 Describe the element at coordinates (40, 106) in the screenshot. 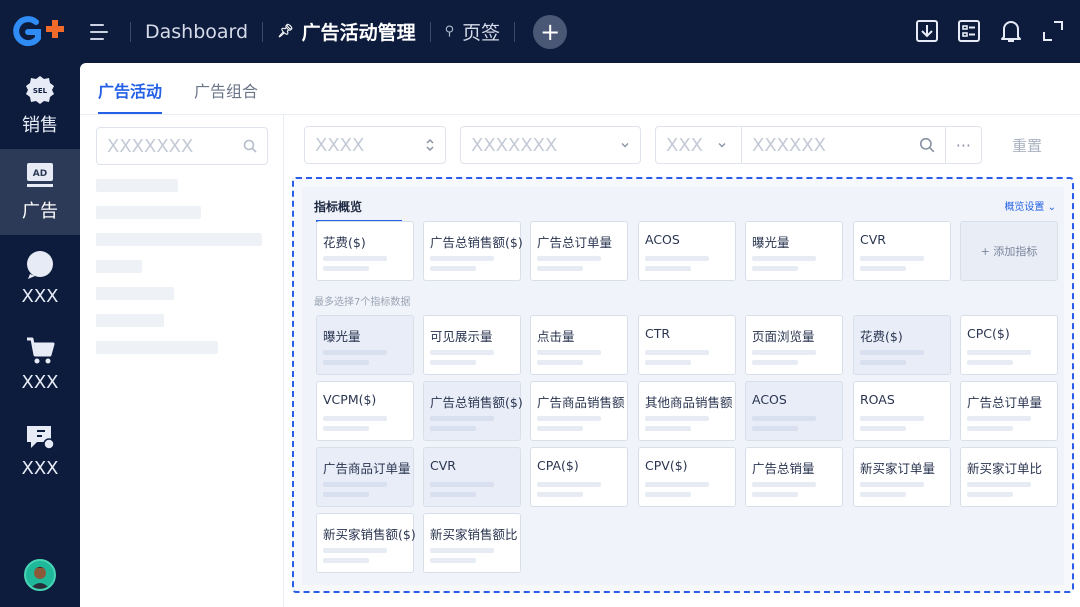

I see `nav-item-sales: SEL 销售` at that location.